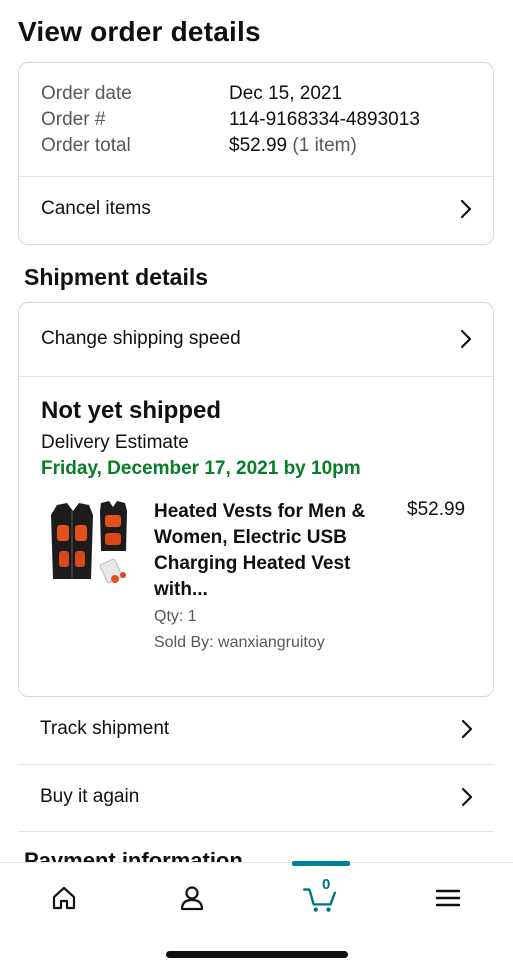 The width and height of the screenshot is (513, 970). Describe the element at coordinates (256, 209) in the screenshot. I see `cancel-items-button: Cancel items` at that location.